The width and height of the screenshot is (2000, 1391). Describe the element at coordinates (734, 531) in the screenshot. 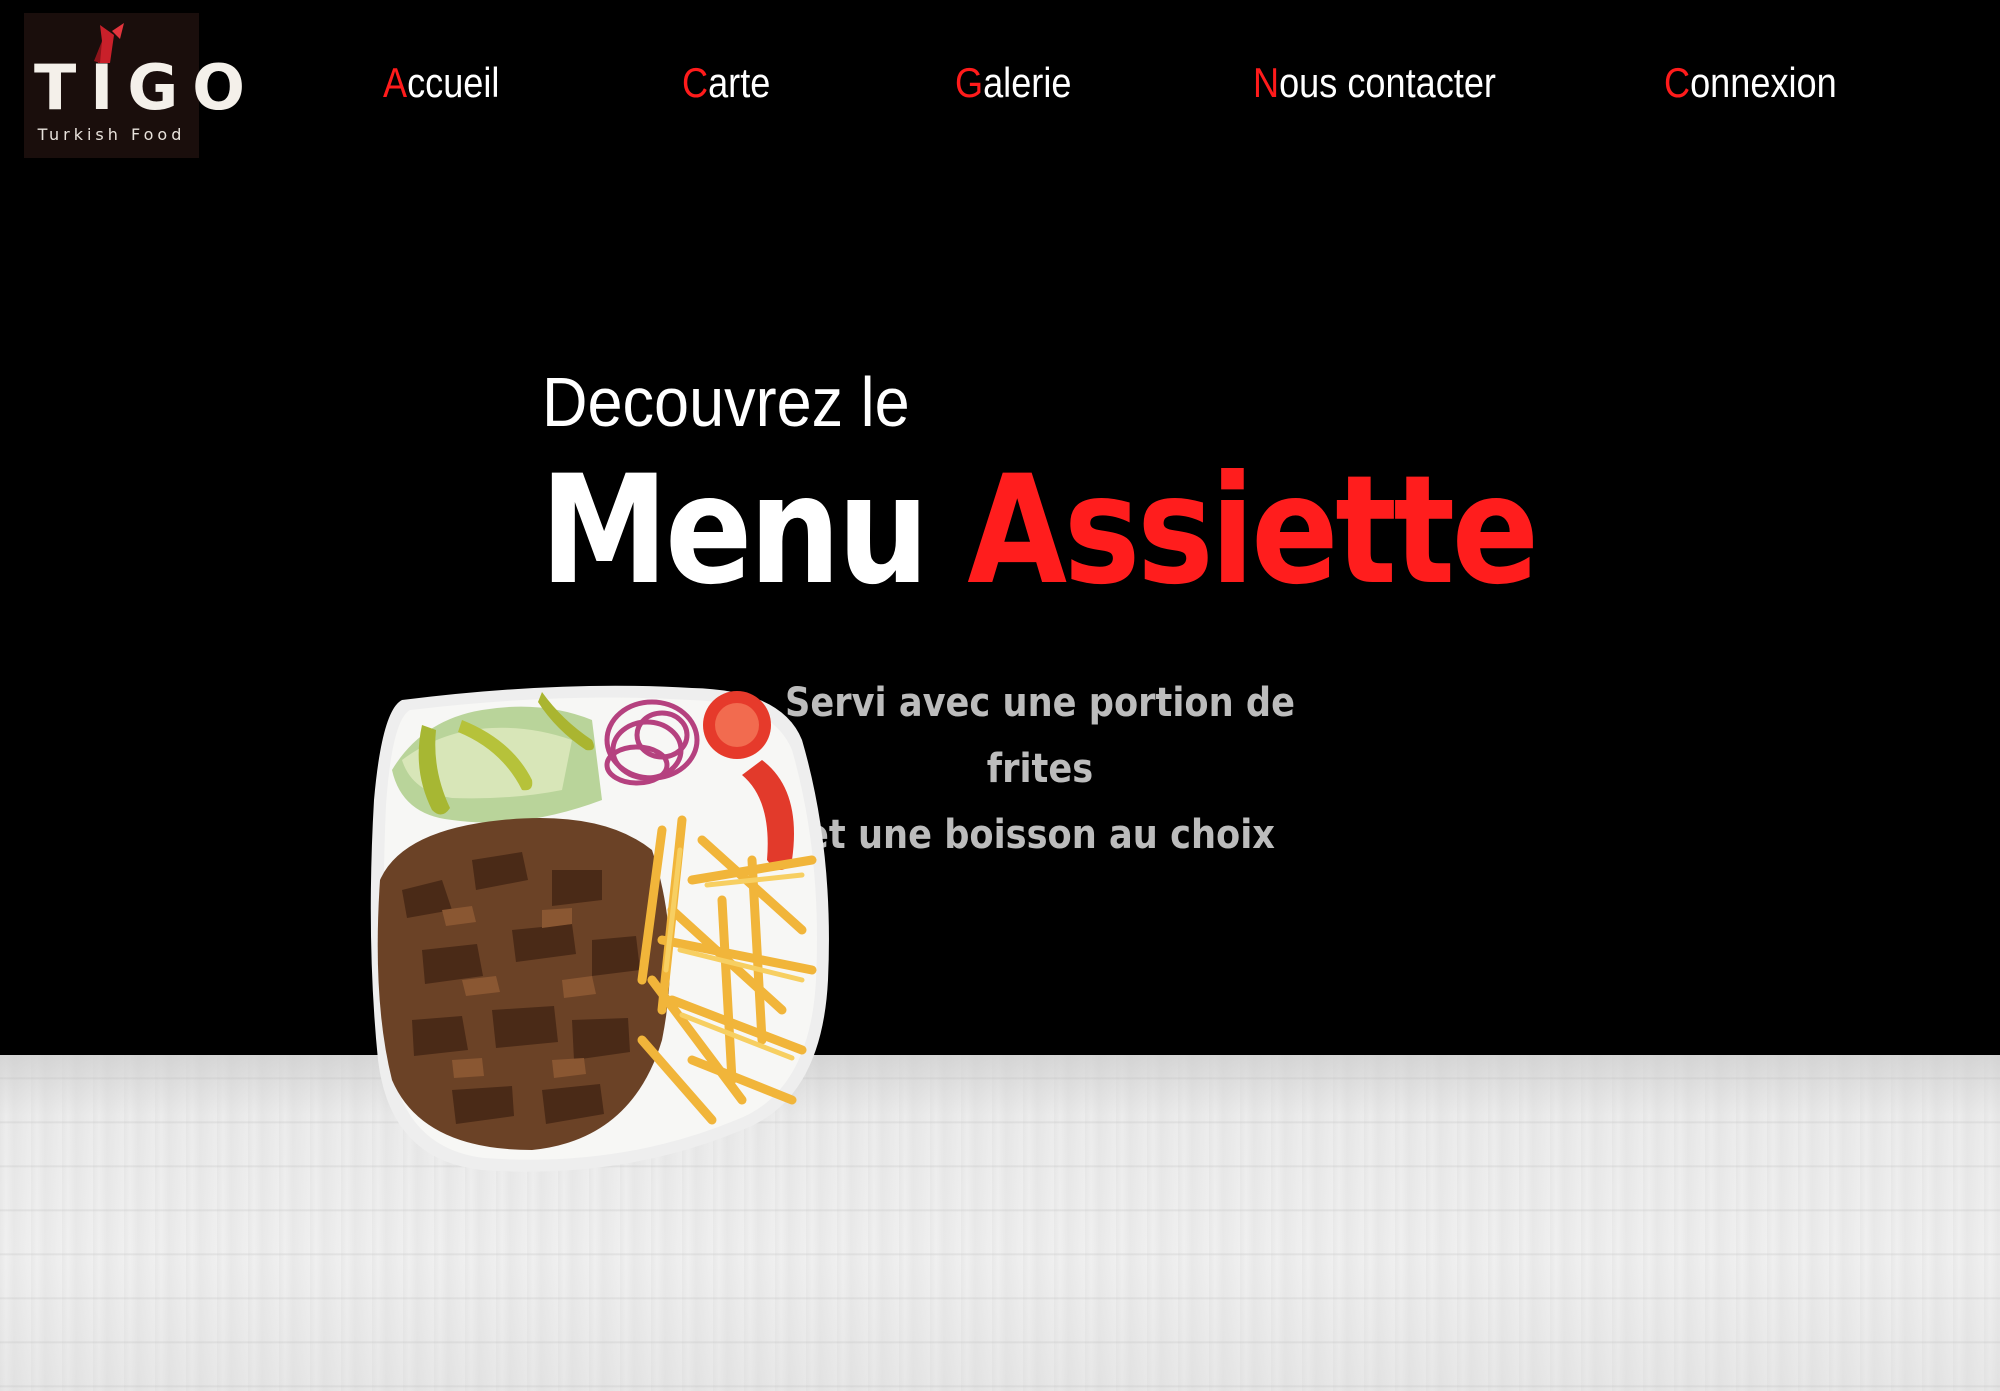

I see `hero-title-menu: Menu` at that location.